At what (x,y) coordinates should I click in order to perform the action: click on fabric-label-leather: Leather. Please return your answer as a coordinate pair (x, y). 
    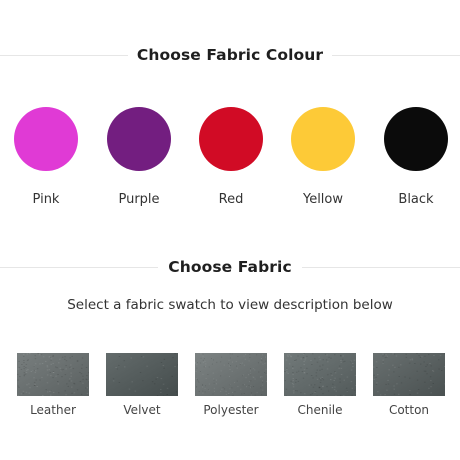
    Looking at the image, I should click on (53, 410).